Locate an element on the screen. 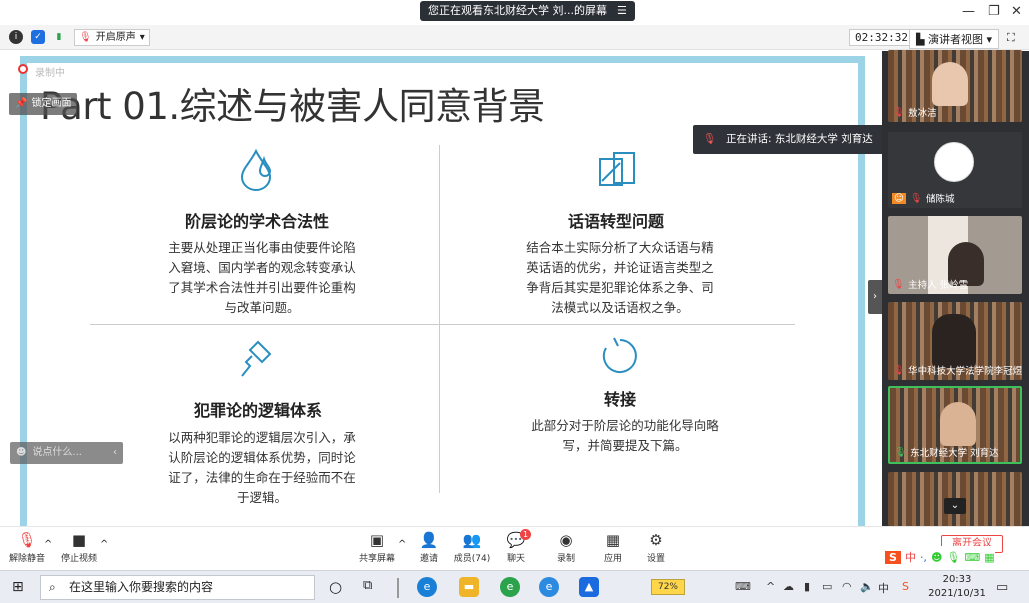  members-icon: 👥 is located at coordinates (472, 540).